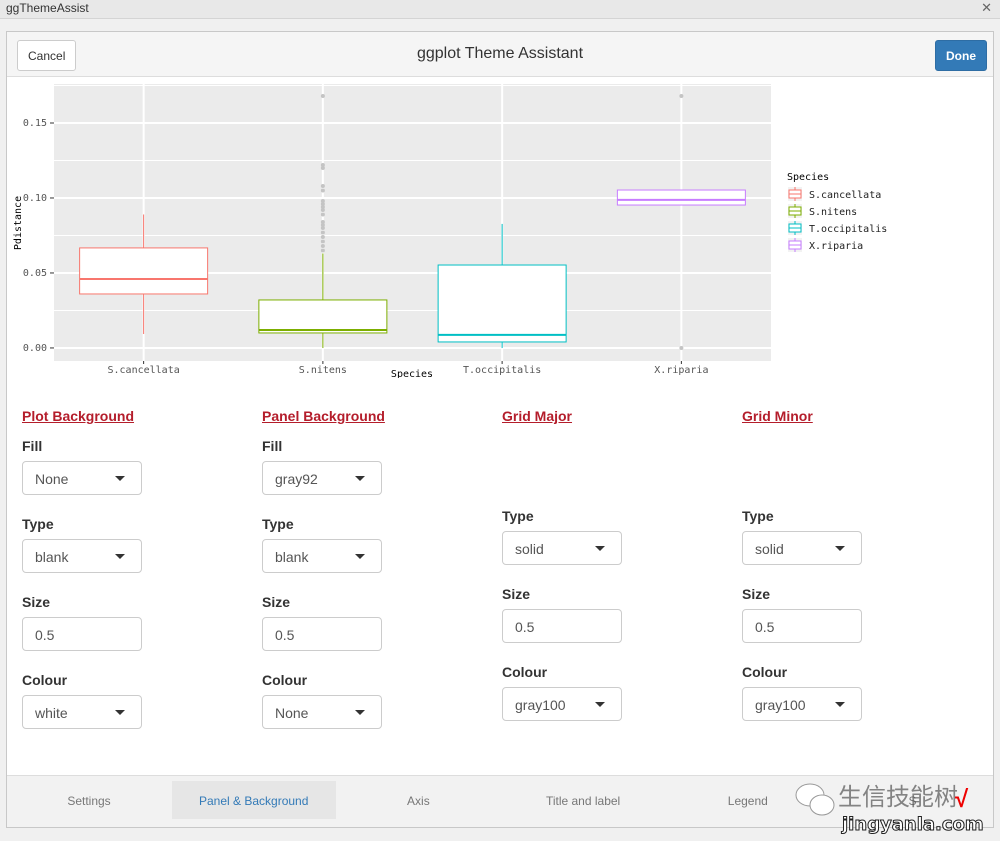  Describe the element at coordinates (35, 198) in the screenshot. I see `y-tick-label: 0.10` at that location.